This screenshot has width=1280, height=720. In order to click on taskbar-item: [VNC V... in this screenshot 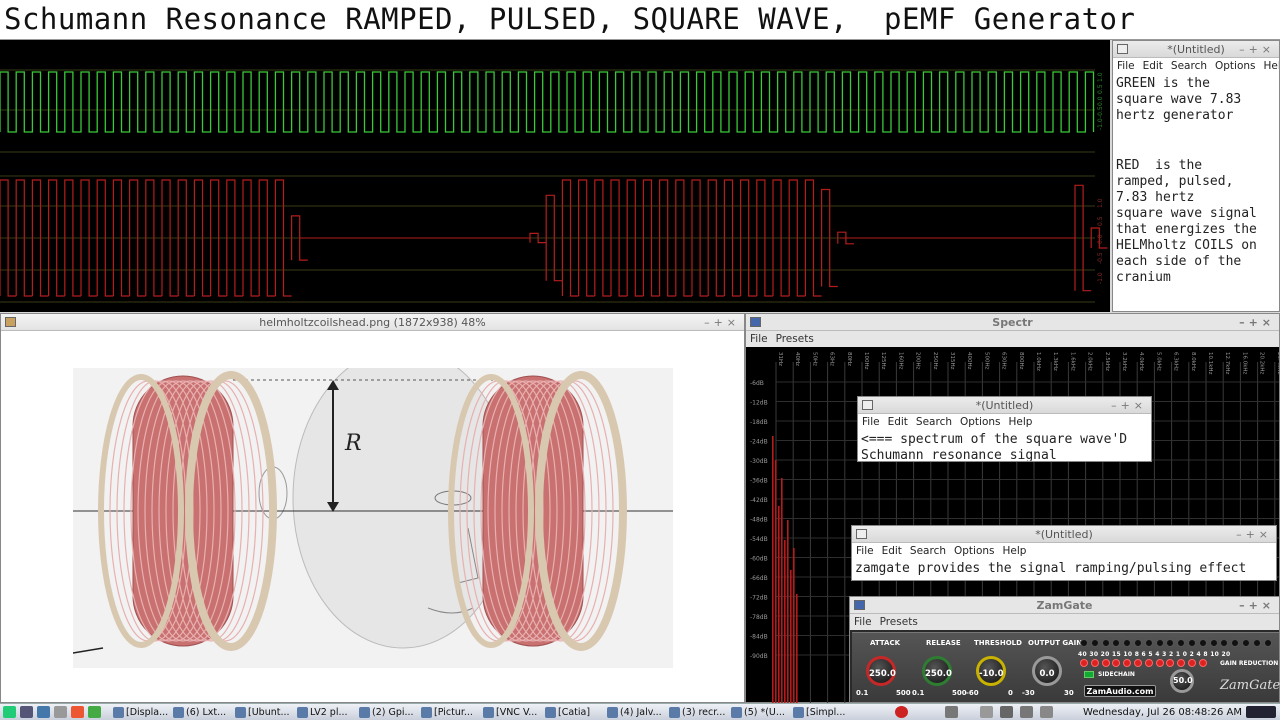, I will do `click(512, 712)`.